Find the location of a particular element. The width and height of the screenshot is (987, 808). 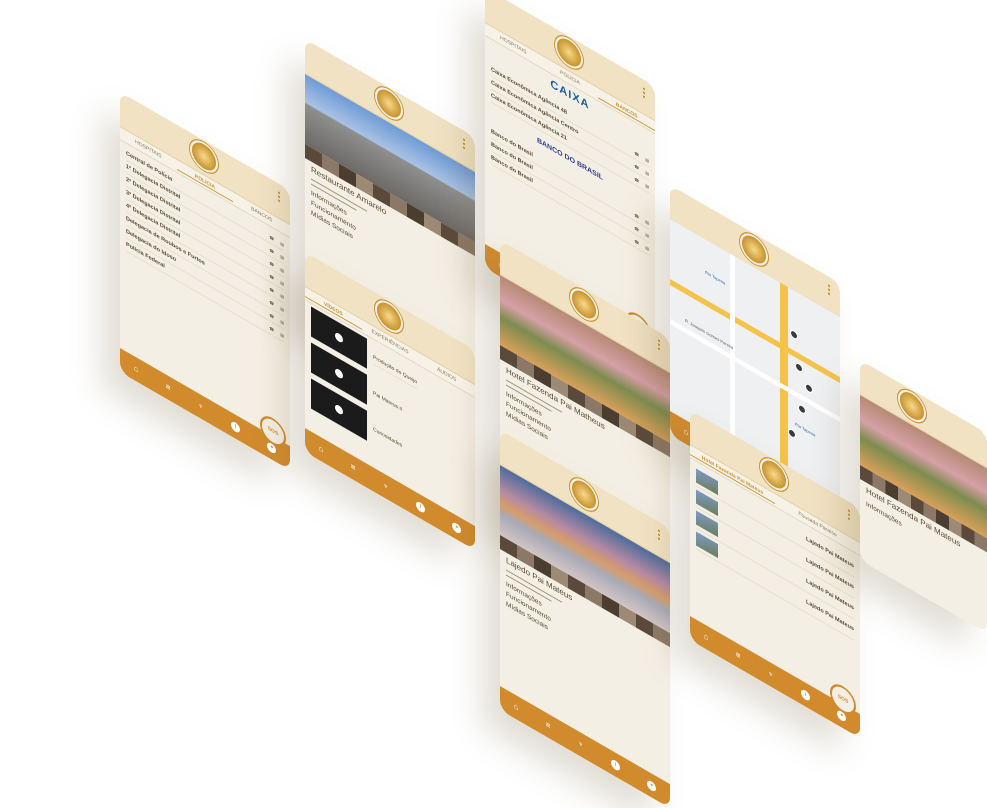

video-title: Curiosidades is located at coordinates (388, 438).